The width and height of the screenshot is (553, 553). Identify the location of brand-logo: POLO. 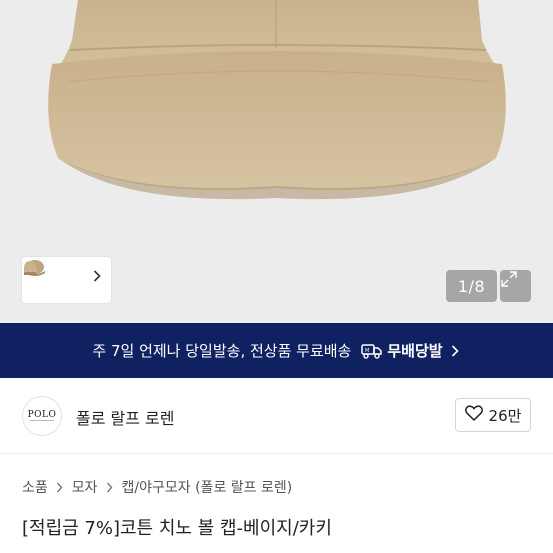
(42, 416).